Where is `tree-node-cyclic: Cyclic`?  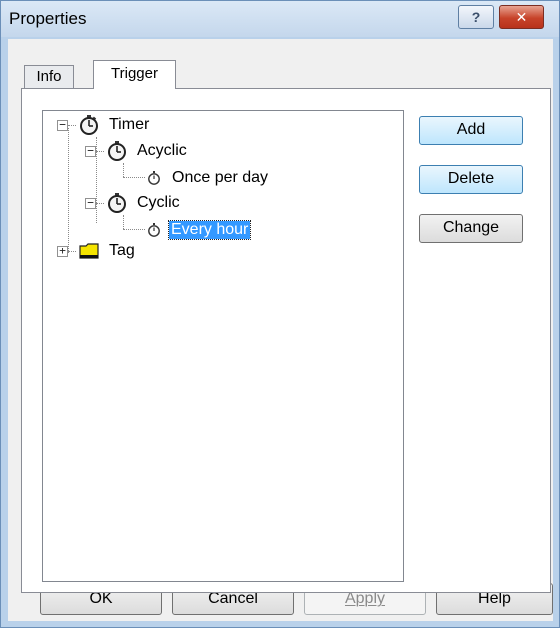
tree-node-cyclic: Cyclic is located at coordinates (144, 203).